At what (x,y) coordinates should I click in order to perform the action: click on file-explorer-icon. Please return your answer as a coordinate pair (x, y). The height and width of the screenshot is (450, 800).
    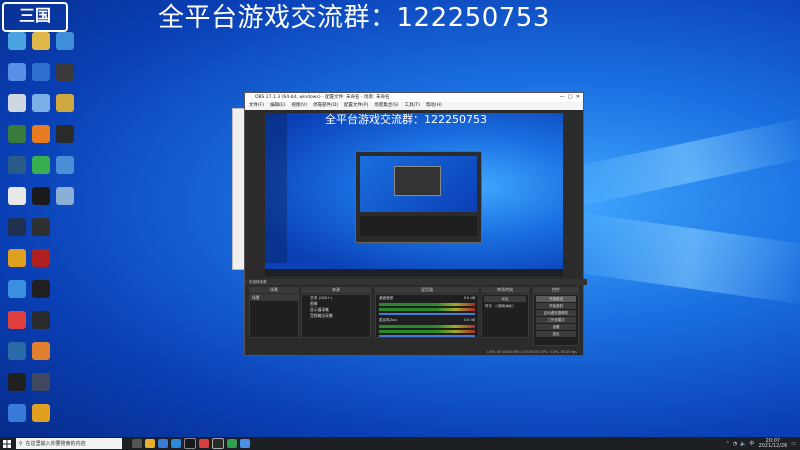
    Looking at the image, I should click on (150, 443).